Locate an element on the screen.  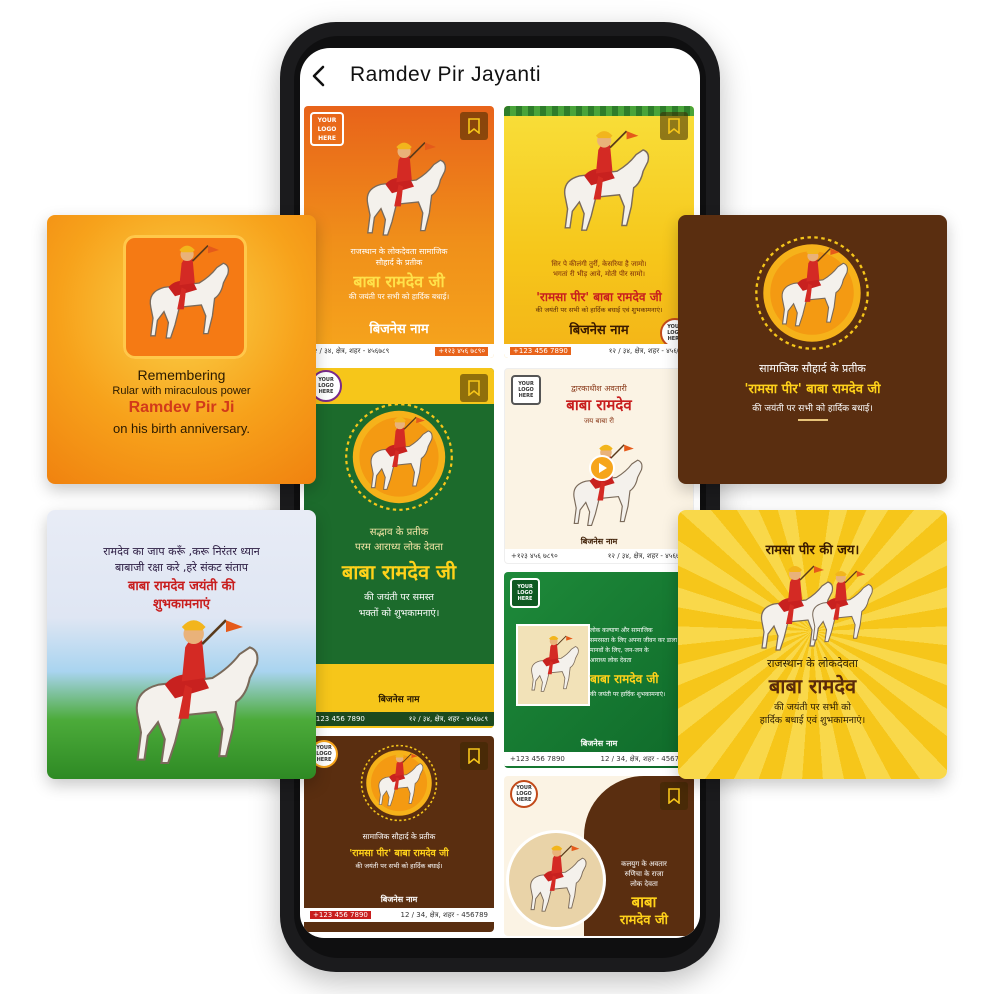
card-text-line: on his birth anniversary. is located at coordinates (181, 428).